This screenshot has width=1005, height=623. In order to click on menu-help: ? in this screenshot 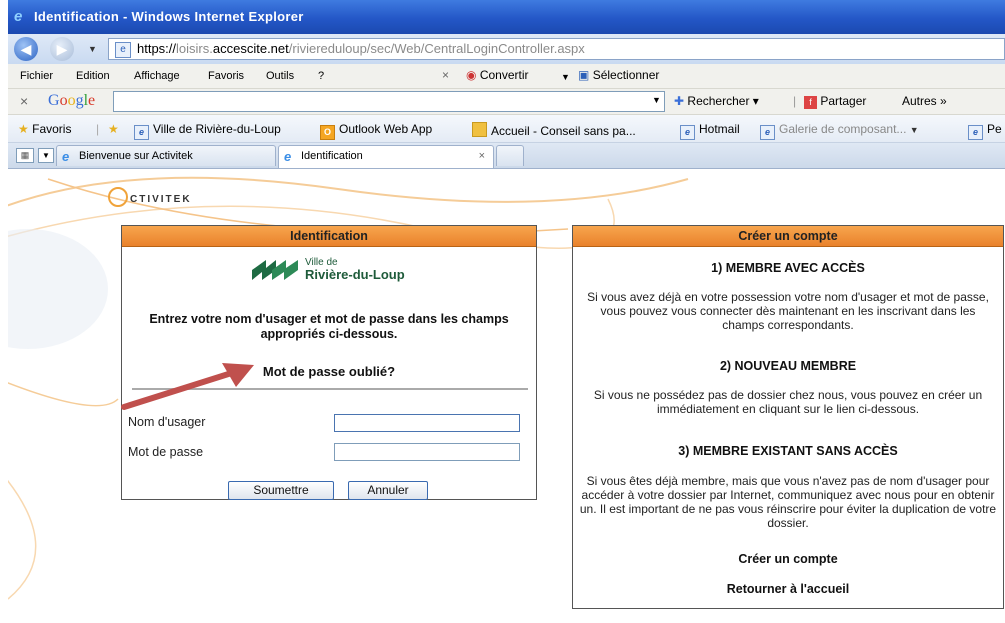, I will do `click(321, 76)`.